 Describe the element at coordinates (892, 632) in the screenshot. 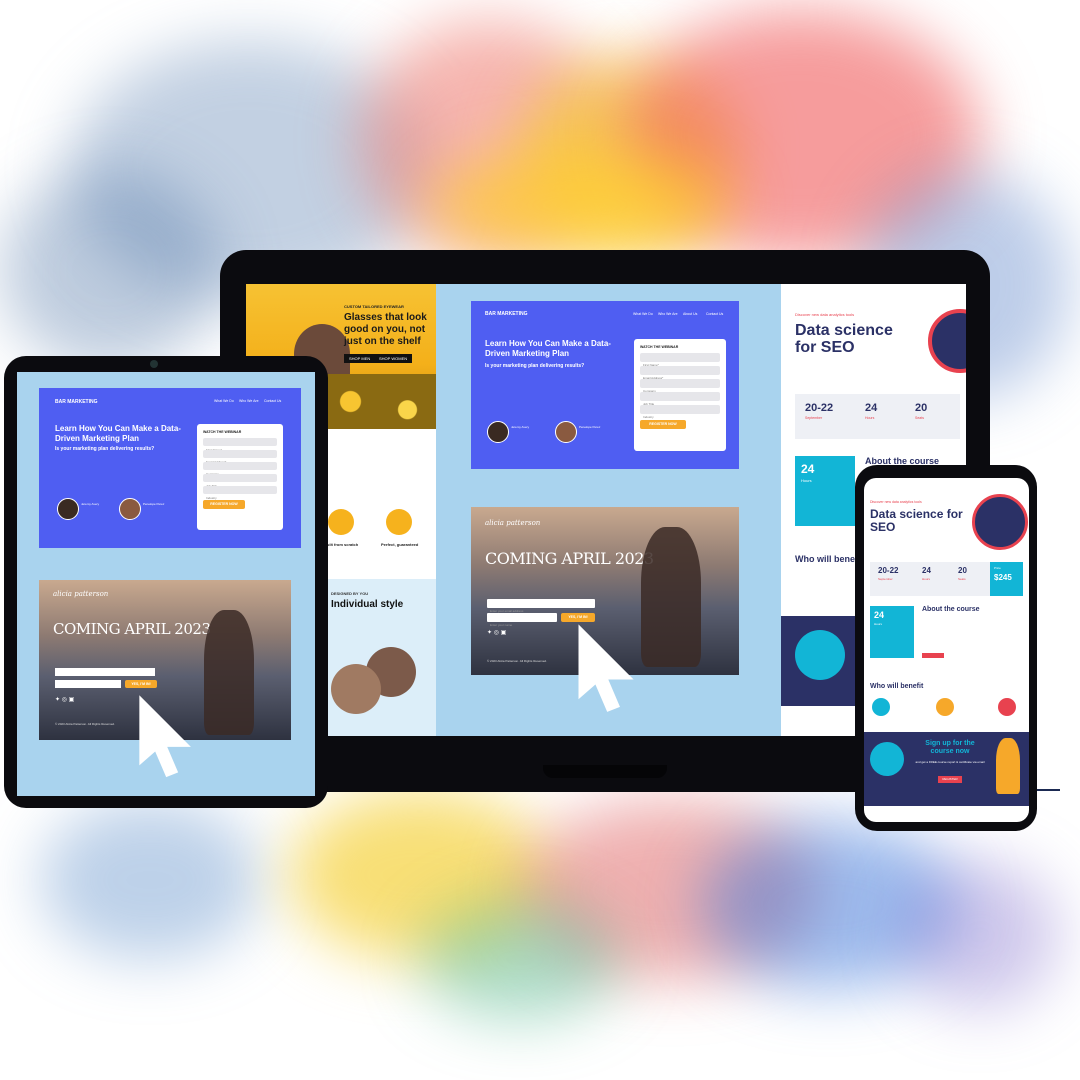

I see `phone-hours-card: 24 Hours` at that location.